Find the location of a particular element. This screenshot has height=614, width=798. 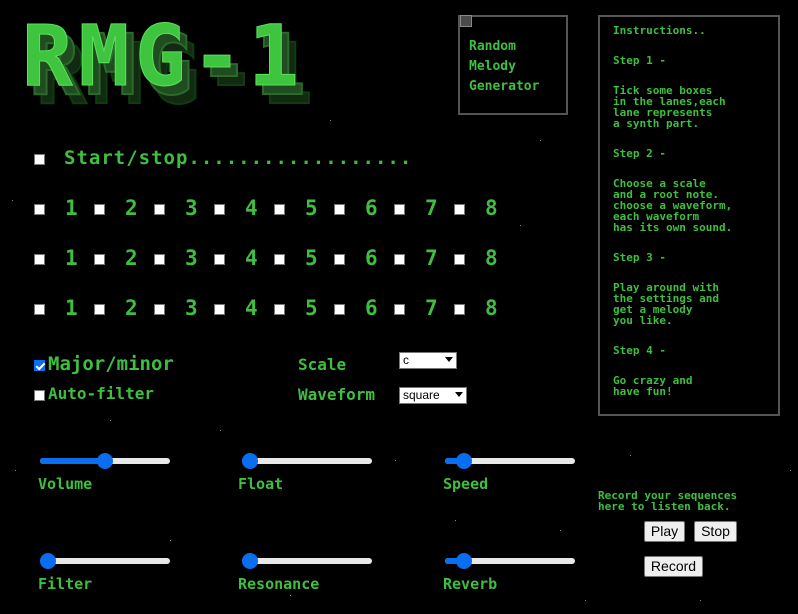

auto-filter-label: Auto-filter is located at coordinates (101, 393).